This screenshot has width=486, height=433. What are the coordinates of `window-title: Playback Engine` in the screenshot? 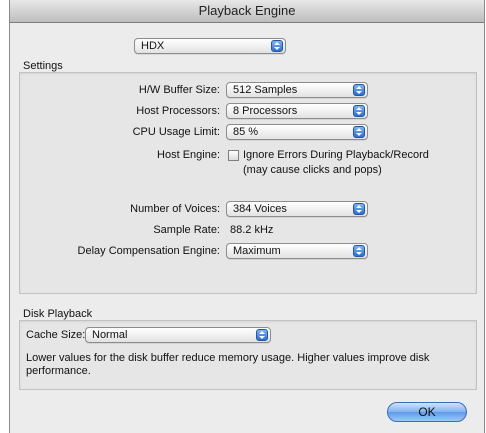 It's located at (247, 11).